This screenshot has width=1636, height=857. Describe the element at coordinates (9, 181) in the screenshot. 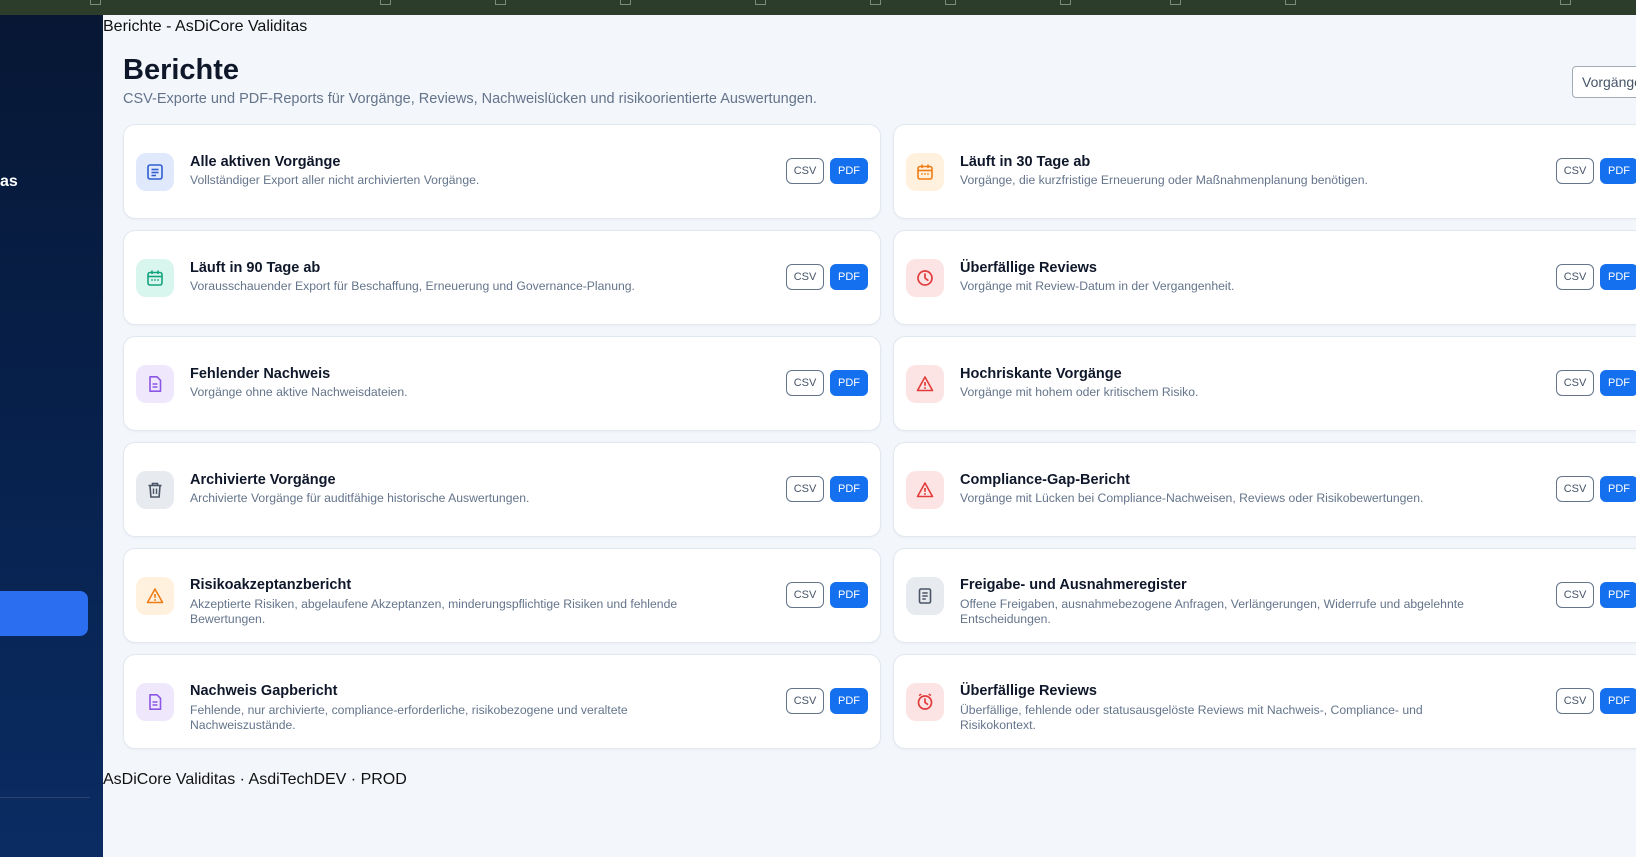

I see `sidebar-brand: as` at that location.